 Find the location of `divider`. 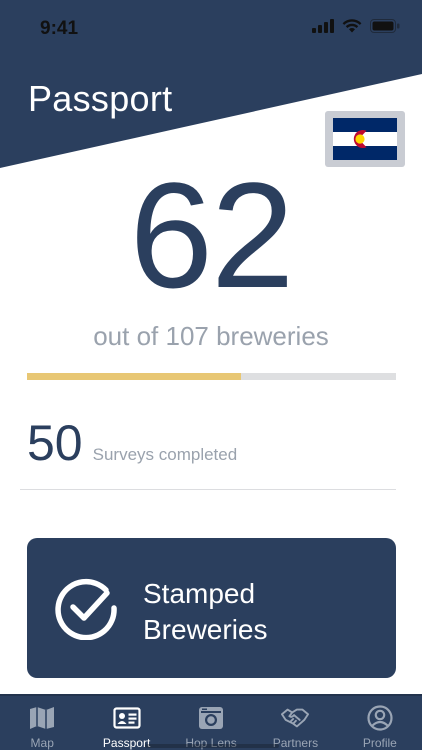

divider is located at coordinates (208, 489).